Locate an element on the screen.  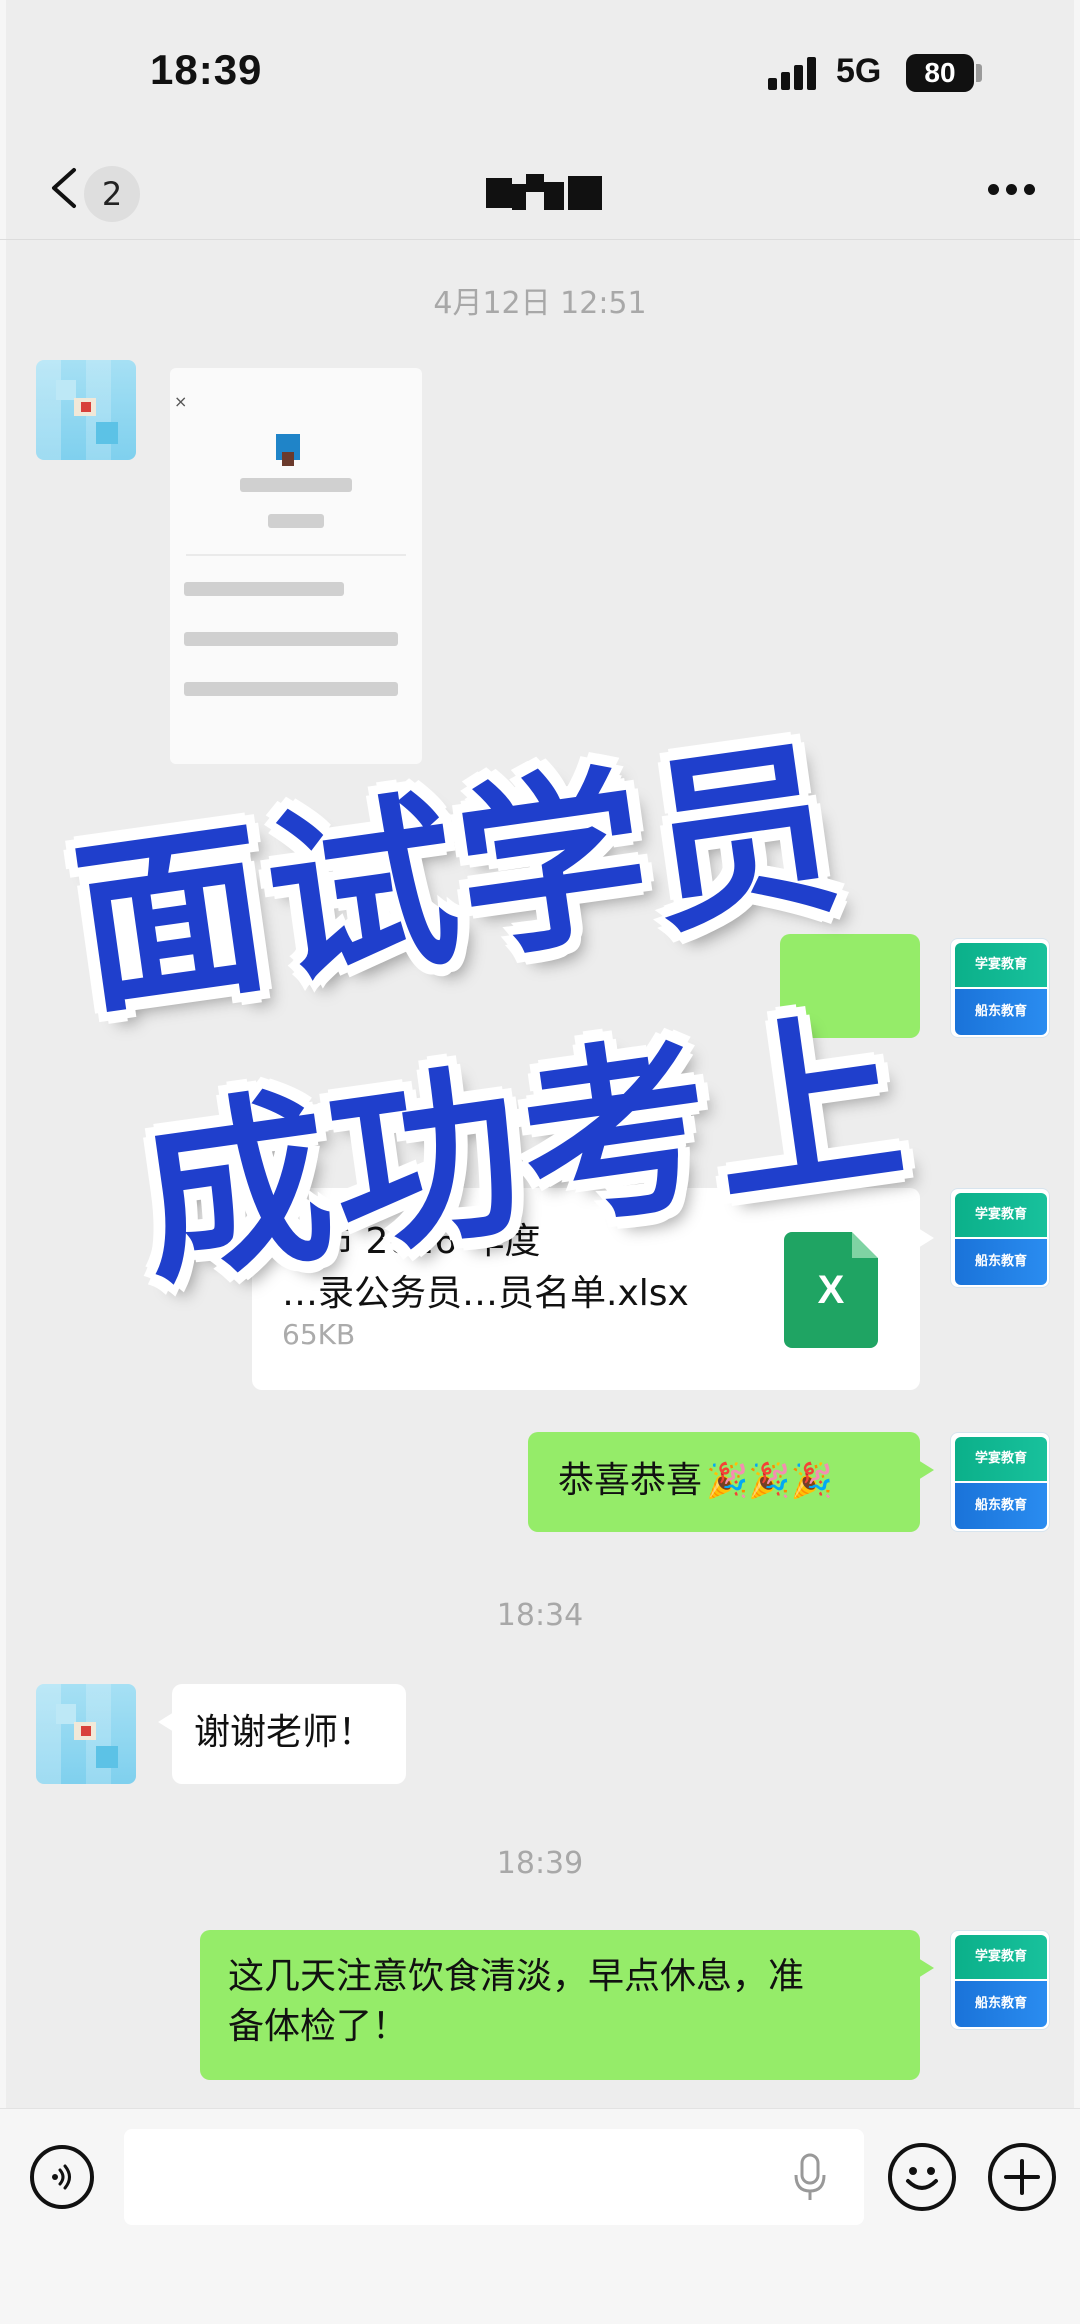
chat-header: 2 is located at coordinates (540, 190).